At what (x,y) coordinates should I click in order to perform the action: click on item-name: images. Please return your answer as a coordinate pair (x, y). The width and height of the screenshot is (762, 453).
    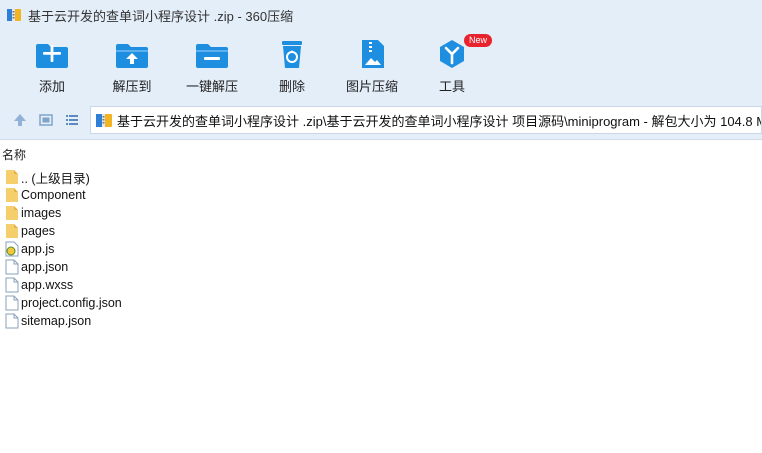
    Looking at the image, I should click on (41, 213).